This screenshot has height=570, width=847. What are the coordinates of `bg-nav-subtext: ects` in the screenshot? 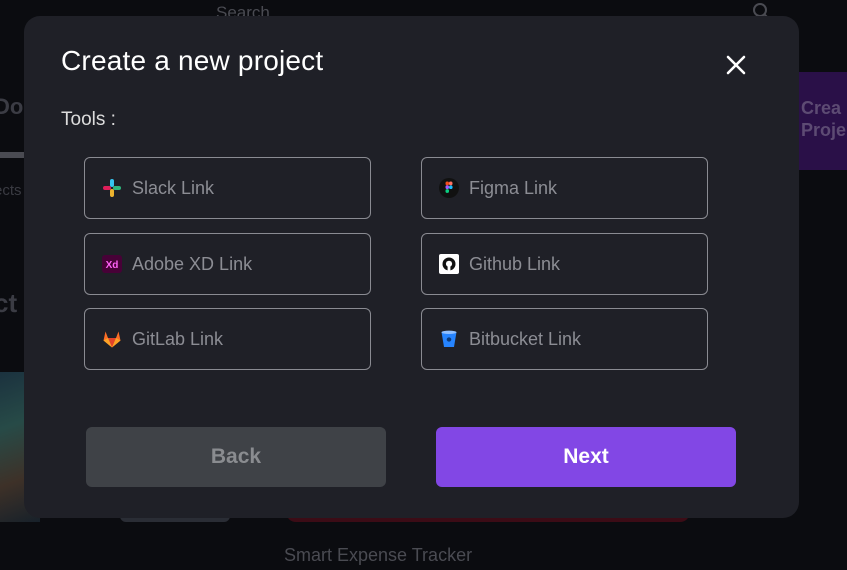 It's located at (11, 190).